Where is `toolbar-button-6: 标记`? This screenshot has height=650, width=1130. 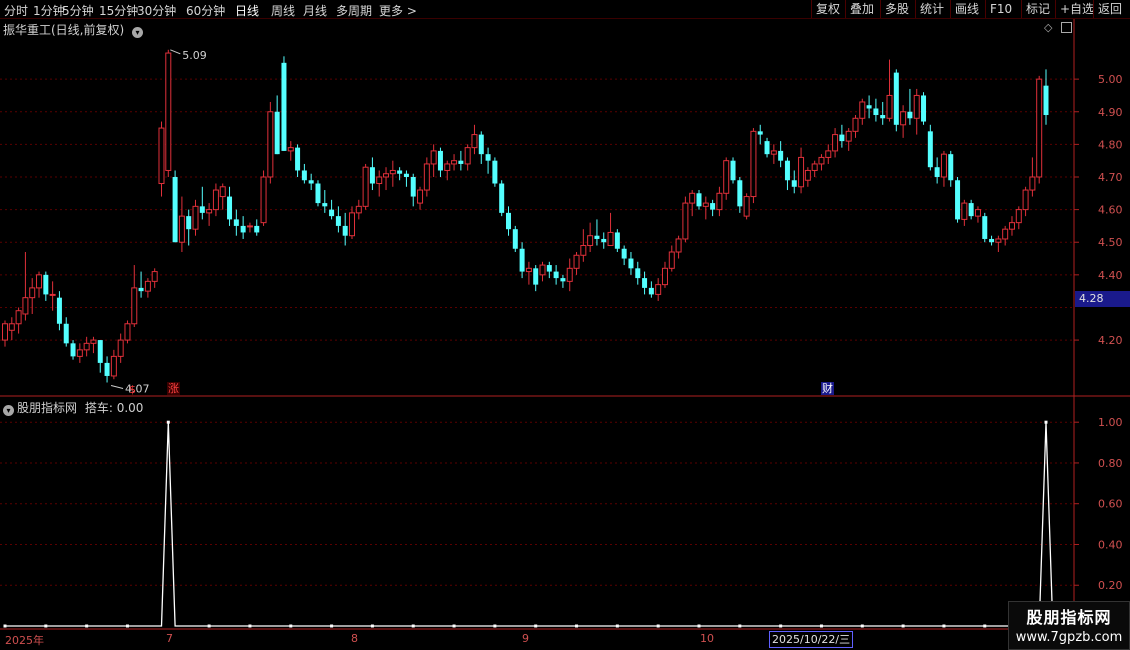 toolbar-button-6: 标记 is located at coordinates (1038, 9).